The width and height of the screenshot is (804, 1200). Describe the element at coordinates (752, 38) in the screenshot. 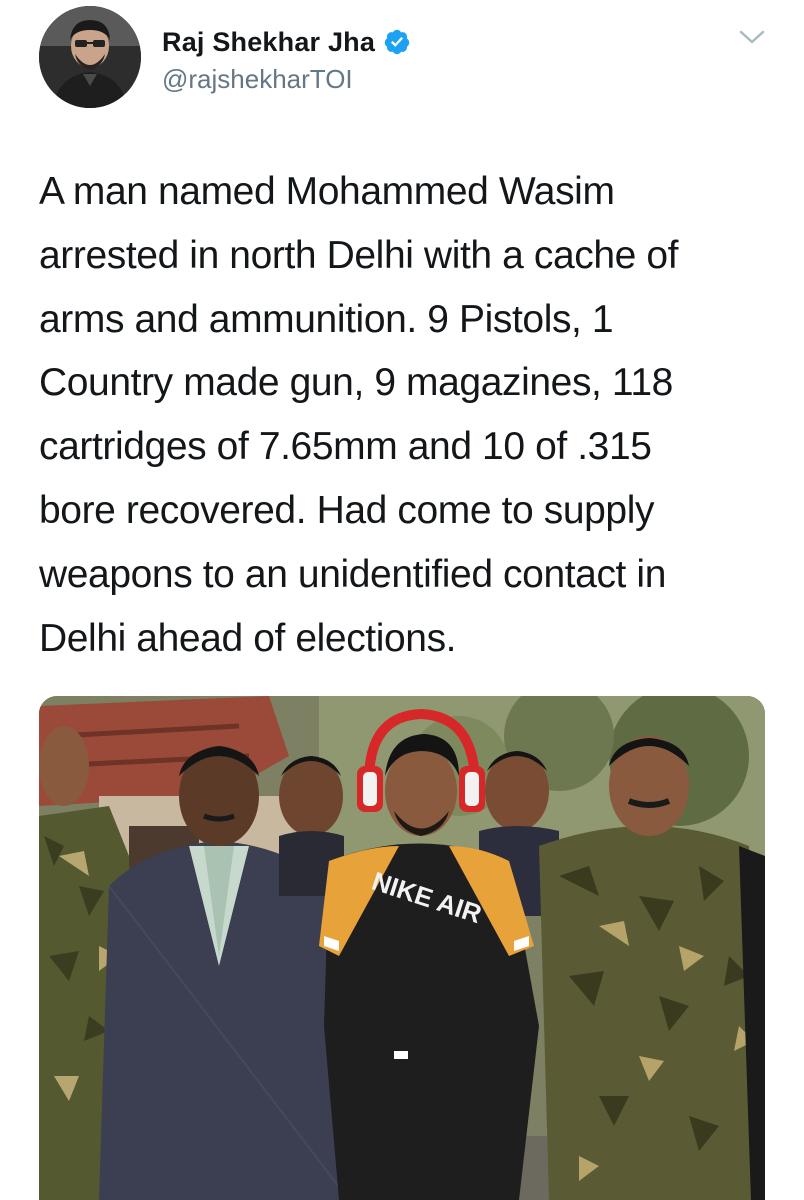

I see `chevron-down-icon` at that location.